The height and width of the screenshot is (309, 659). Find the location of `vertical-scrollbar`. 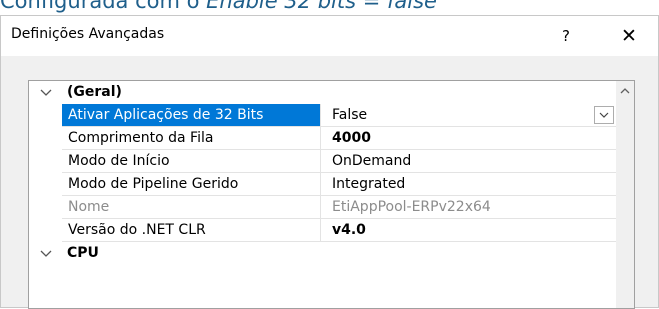

vertical-scrollbar is located at coordinates (625, 194).